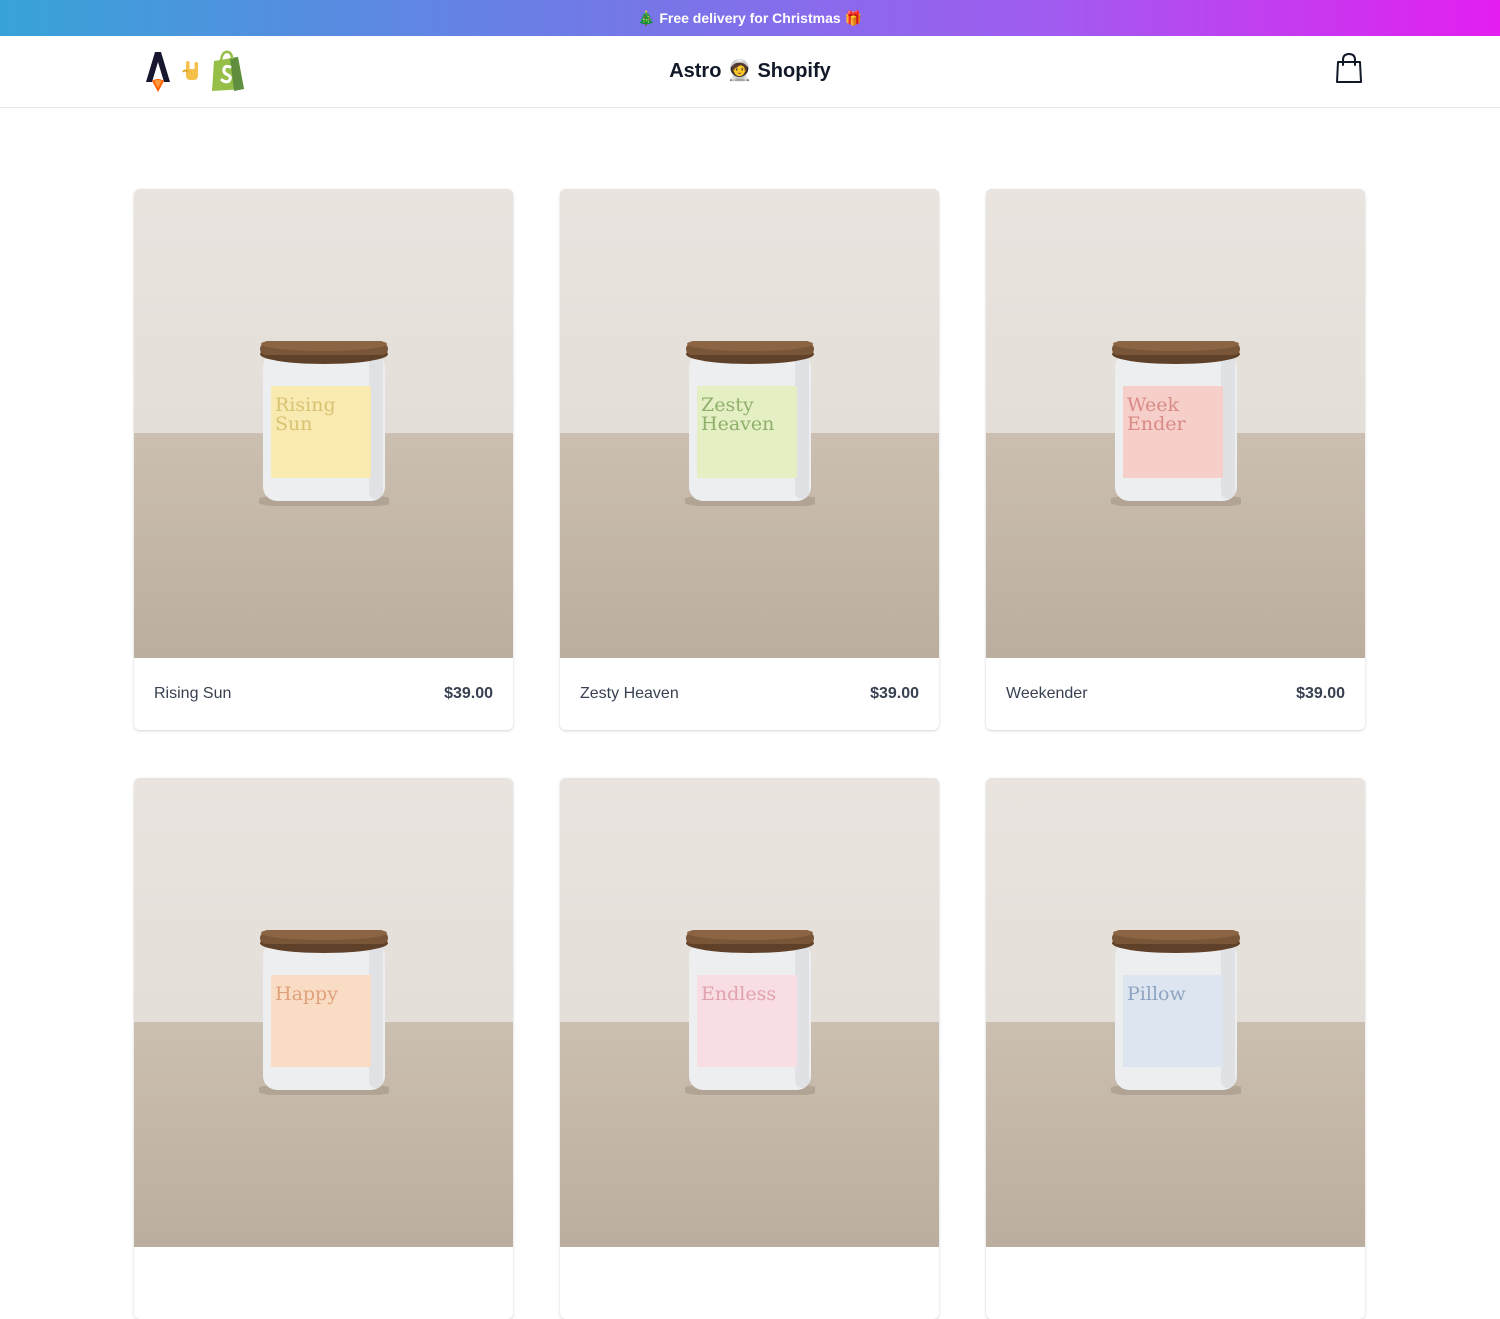  I want to click on candle-jar-image: Pillow, so click(1176, 1012).